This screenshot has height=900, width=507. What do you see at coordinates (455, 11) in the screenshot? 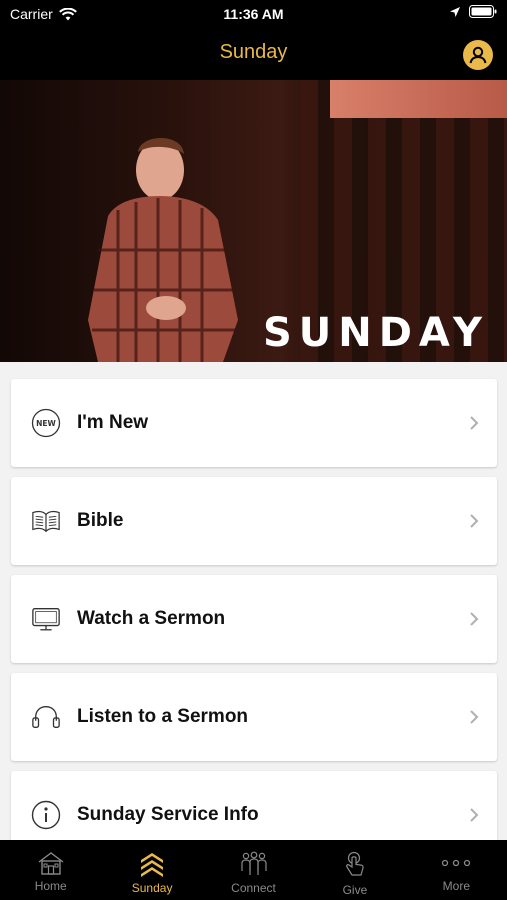
I see `location-arrow-icon` at bounding box center [455, 11].